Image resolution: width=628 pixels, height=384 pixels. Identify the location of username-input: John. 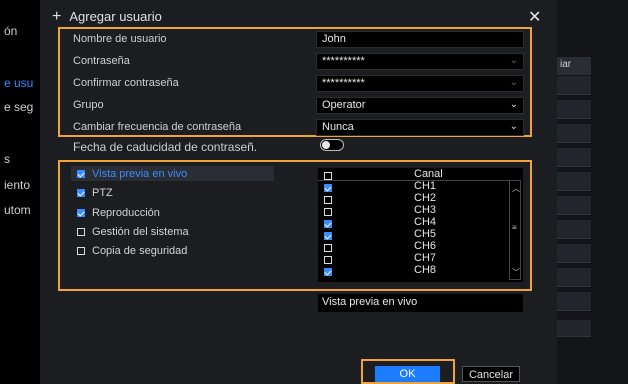
(420, 39).